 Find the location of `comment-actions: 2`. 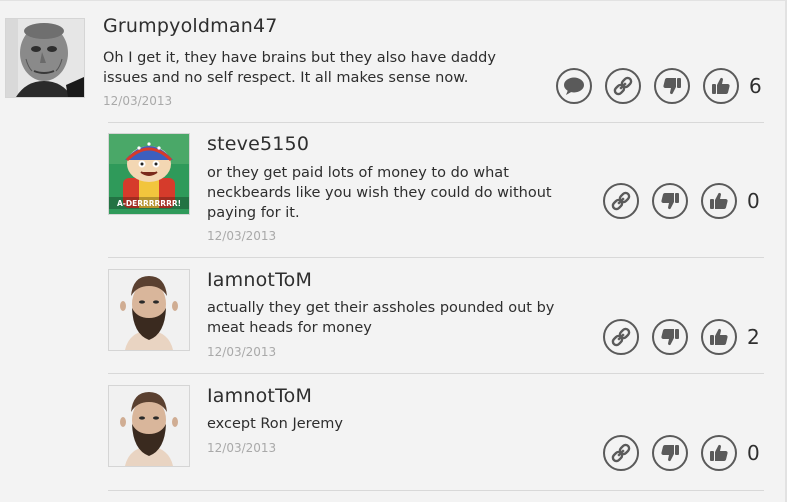

comment-actions: 2 is located at coordinates (683, 337).